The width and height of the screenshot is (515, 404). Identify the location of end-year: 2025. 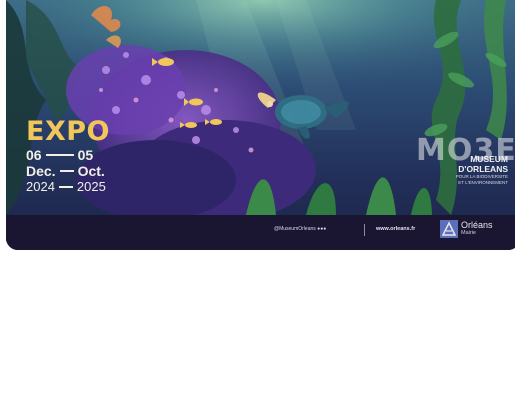
(91, 186).